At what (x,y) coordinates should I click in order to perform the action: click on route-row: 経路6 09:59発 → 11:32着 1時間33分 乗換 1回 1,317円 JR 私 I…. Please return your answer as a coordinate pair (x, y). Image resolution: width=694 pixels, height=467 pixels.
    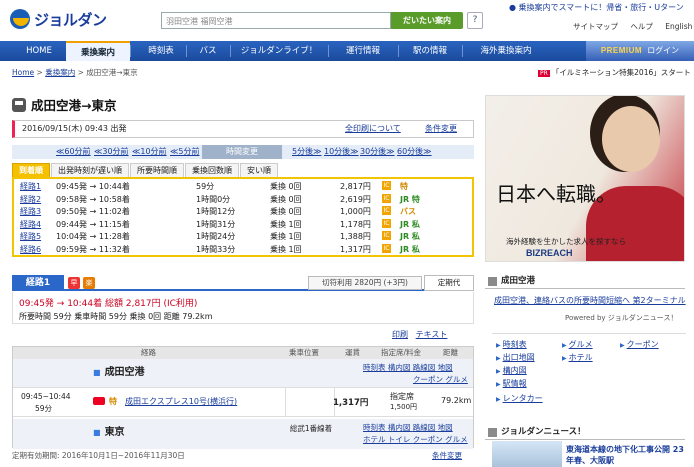
    Looking at the image, I should click on (245, 249).